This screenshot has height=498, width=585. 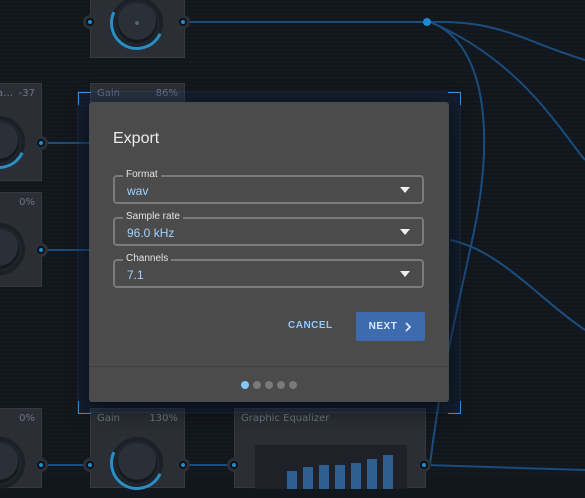 What do you see at coordinates (268, 270) in the screenshot?
I see `channels-select: Channels 7.1` at bounding box center [268, 270].